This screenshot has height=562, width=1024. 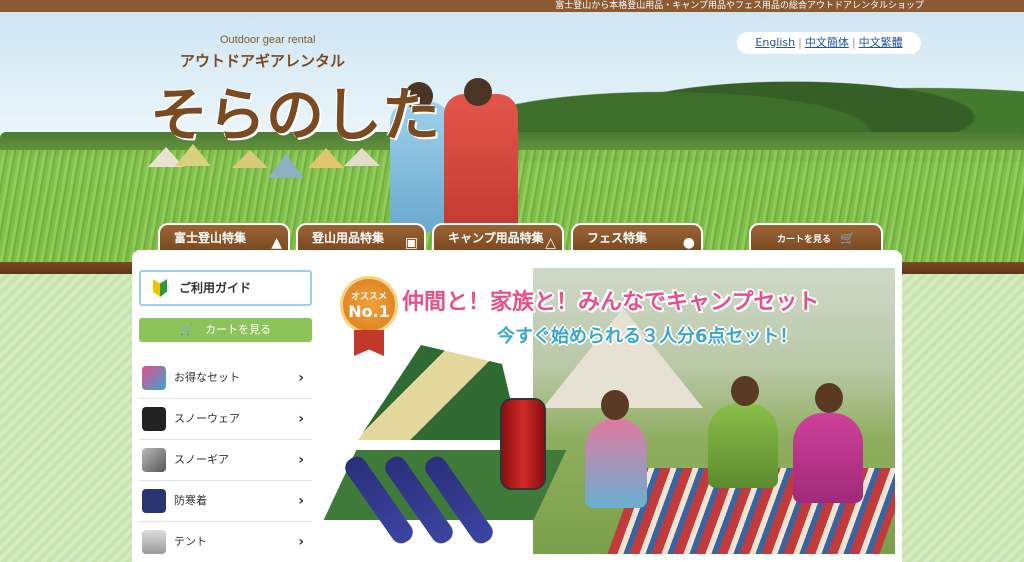 I want to click on sidebar-item-cold-weather-wear: 防寒着 ›, so click(x=225, y=501).